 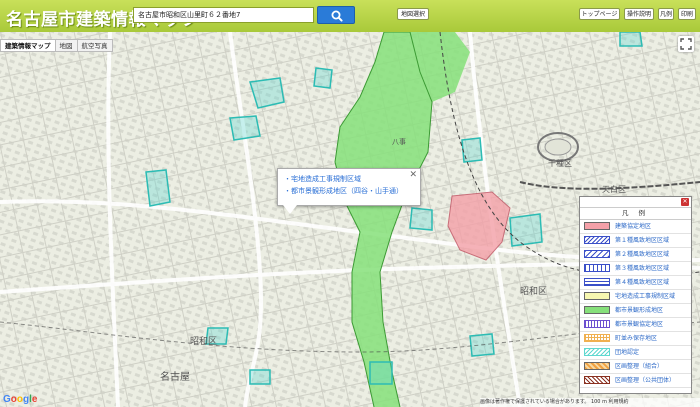 What do you see at coordinates (639, 14) in the screenshot?
I see `manual-button: 操作説明` at bounding box center [639, 14].